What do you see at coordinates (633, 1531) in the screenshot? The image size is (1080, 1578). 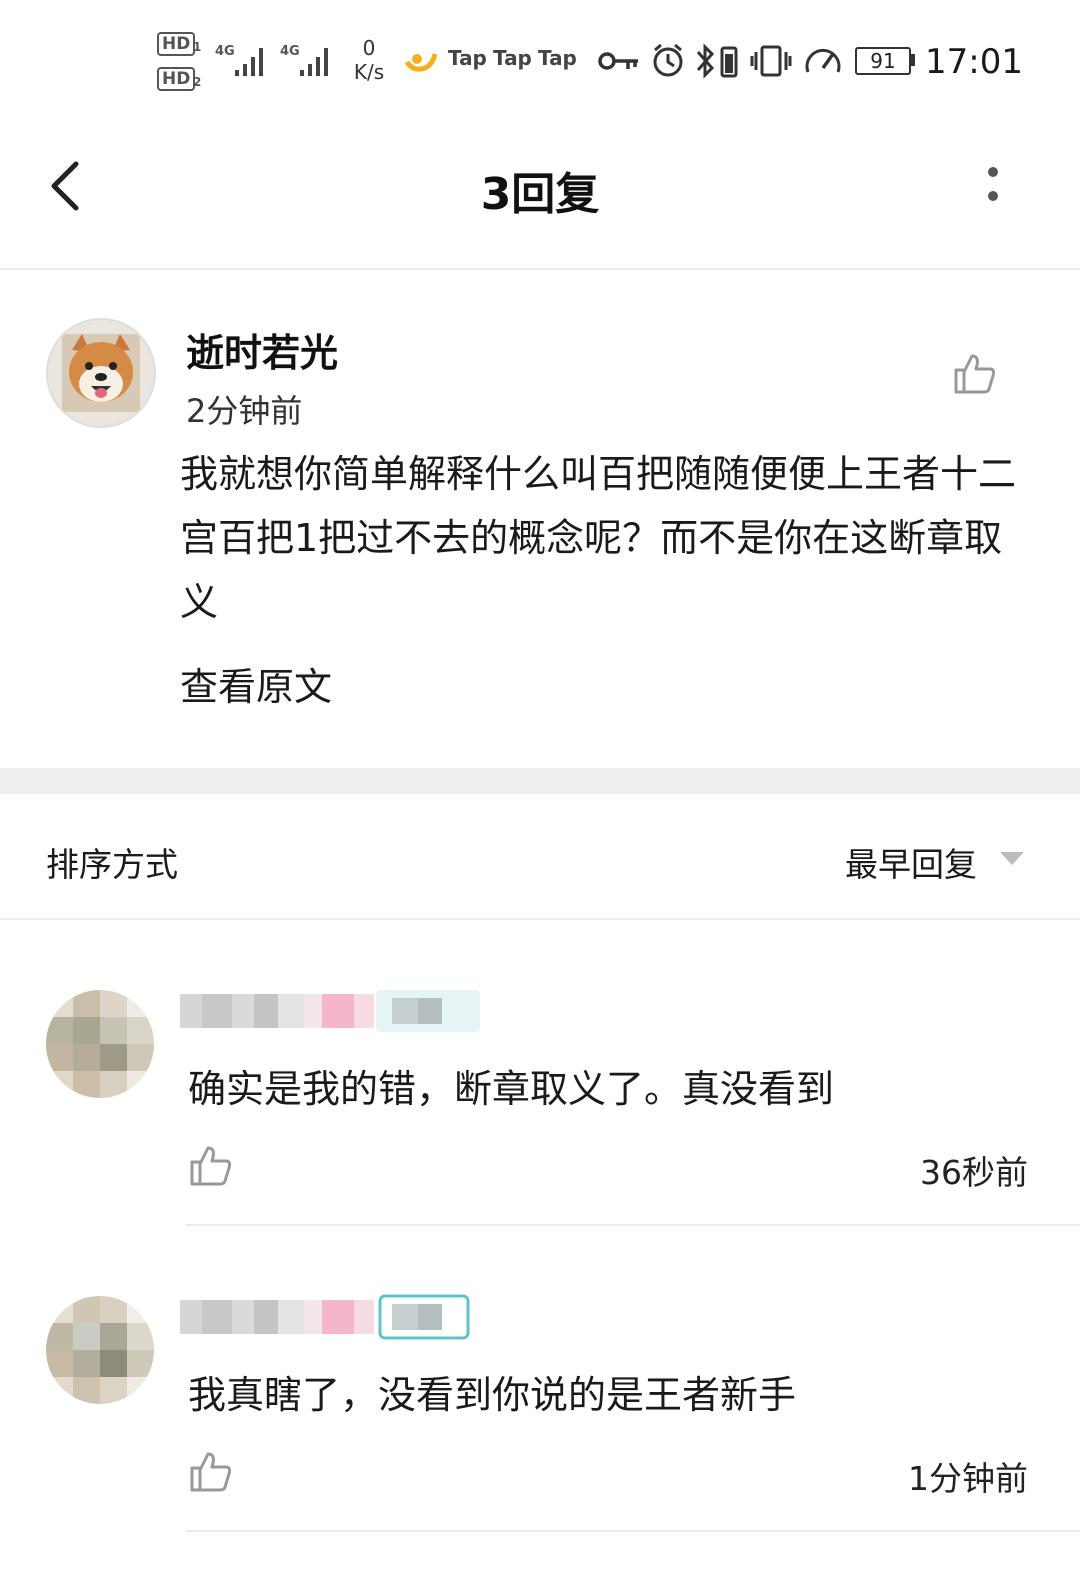 I see `divider` at bounding box center [633, 1531].